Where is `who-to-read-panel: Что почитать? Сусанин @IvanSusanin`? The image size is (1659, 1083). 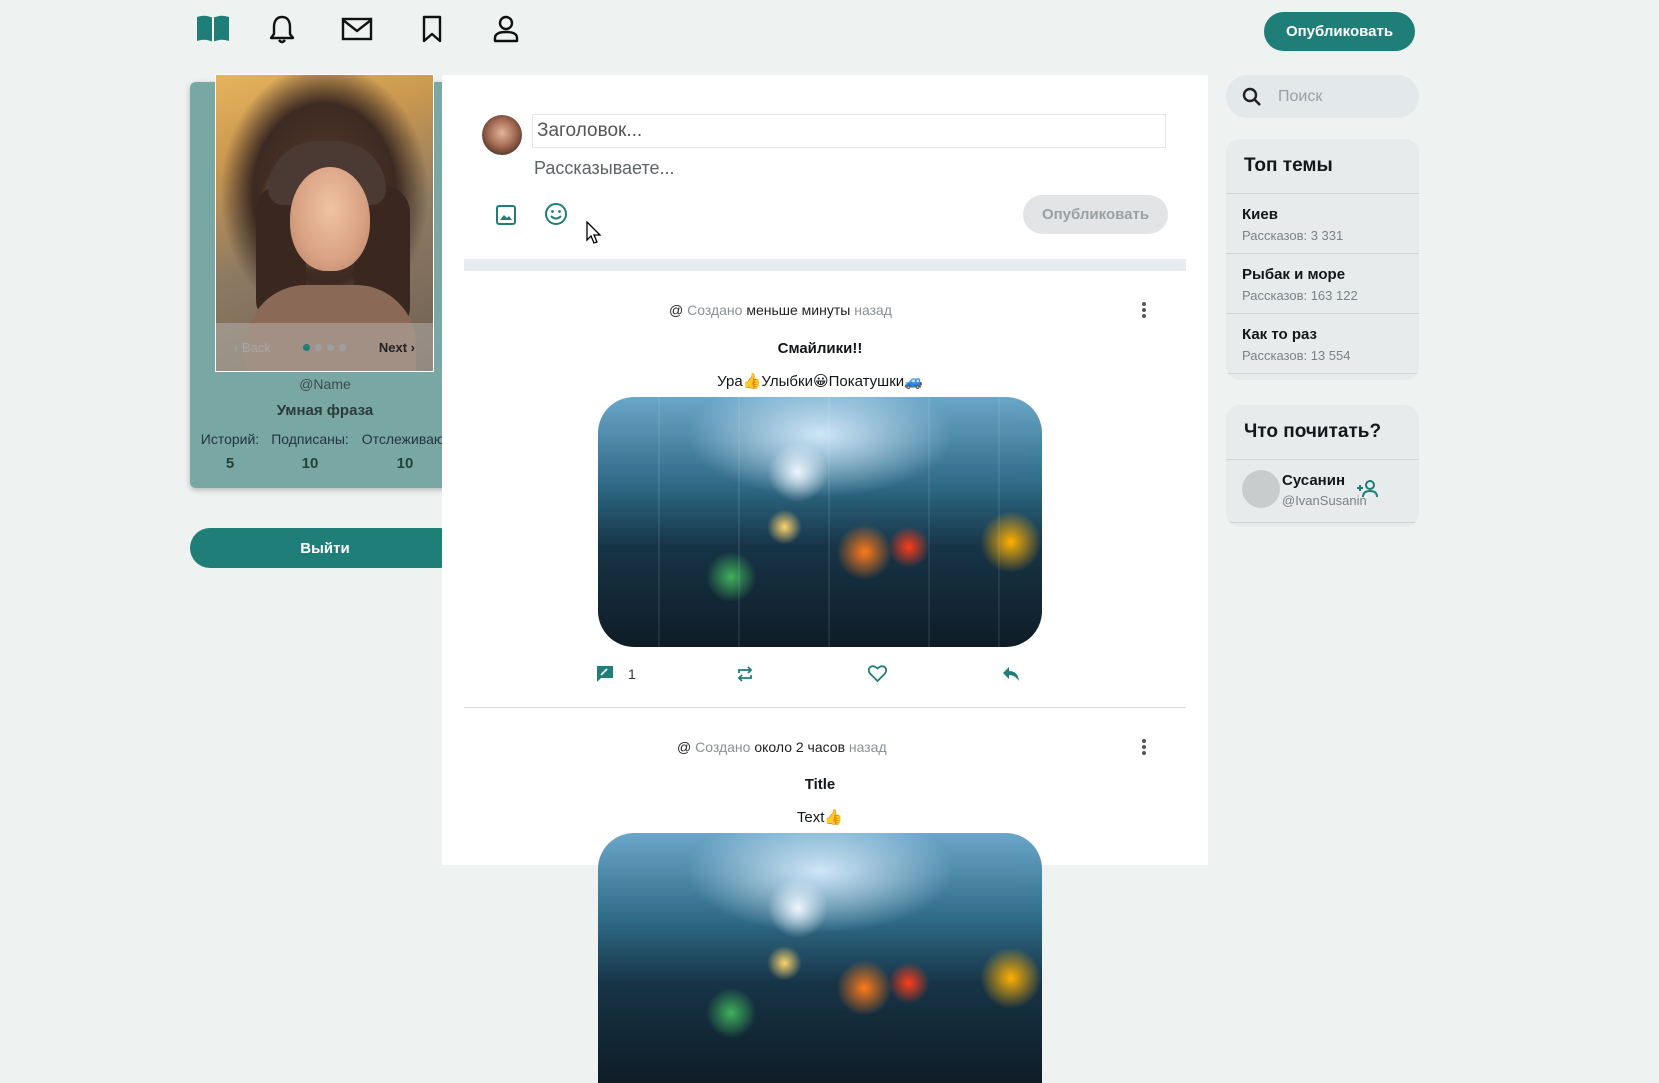 who-to-read-panel: Что почитать? Сусанин @IvanSusanin is located at coordinates (1322, 466).